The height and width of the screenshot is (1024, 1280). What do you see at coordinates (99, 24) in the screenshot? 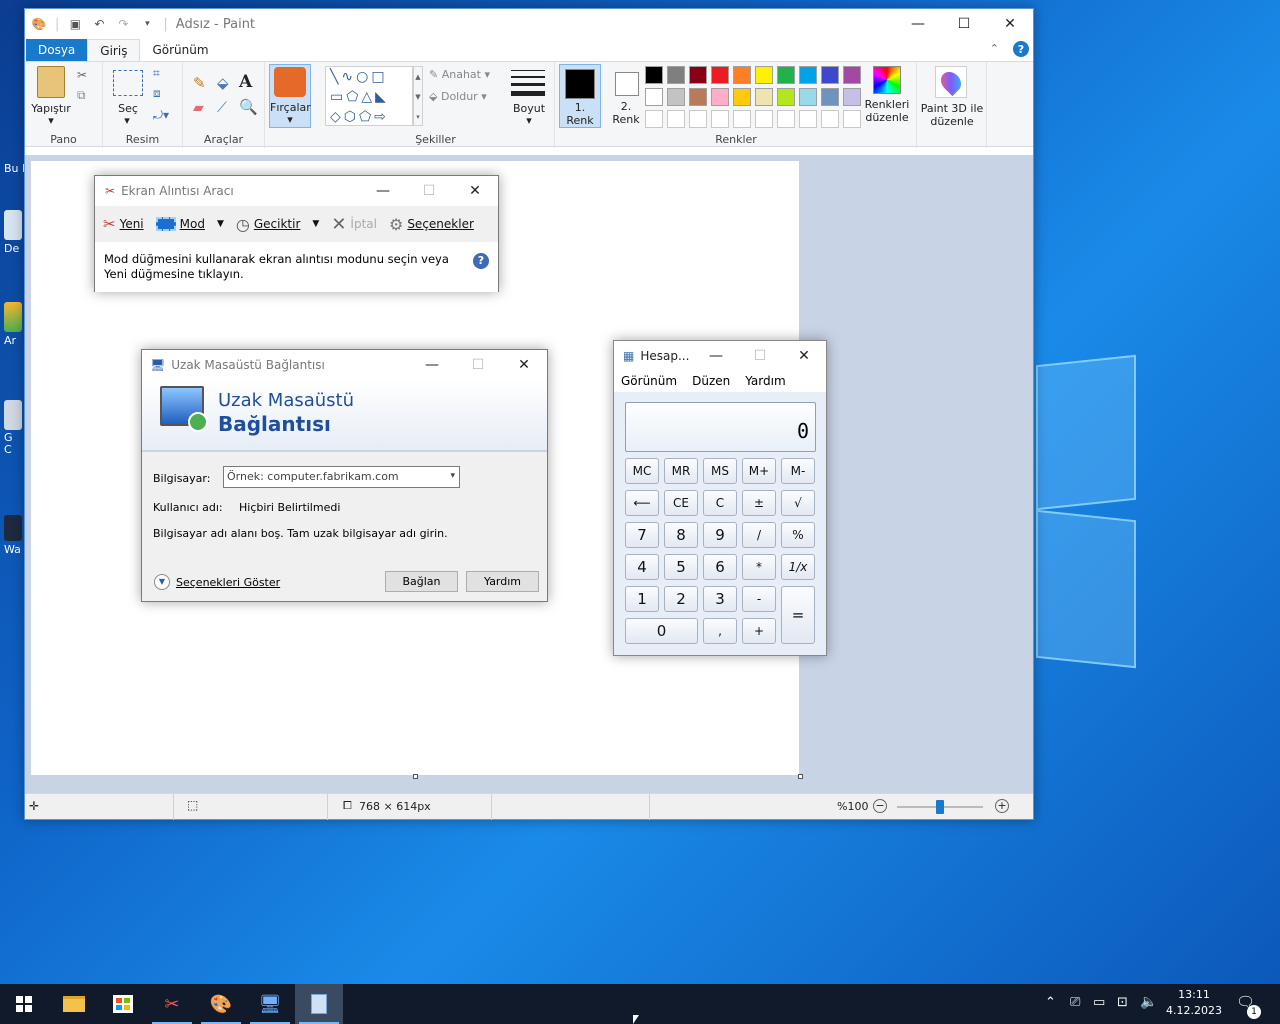
I see `undo-icon: ↶` at bounding box center [99, 24].